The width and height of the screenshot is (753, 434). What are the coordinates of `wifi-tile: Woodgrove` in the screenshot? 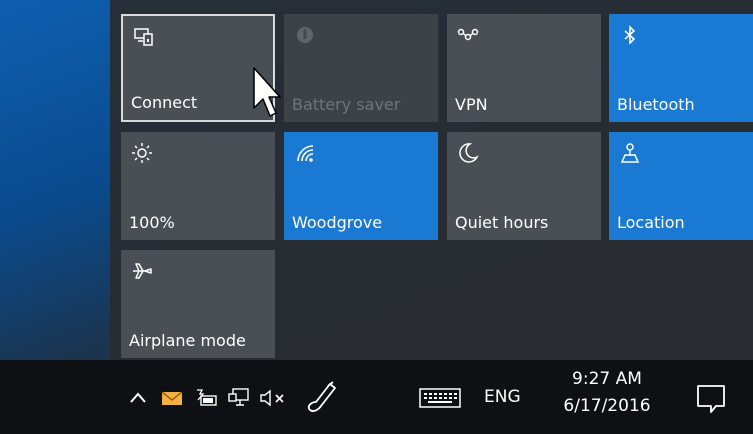 It's located at (361, 186).